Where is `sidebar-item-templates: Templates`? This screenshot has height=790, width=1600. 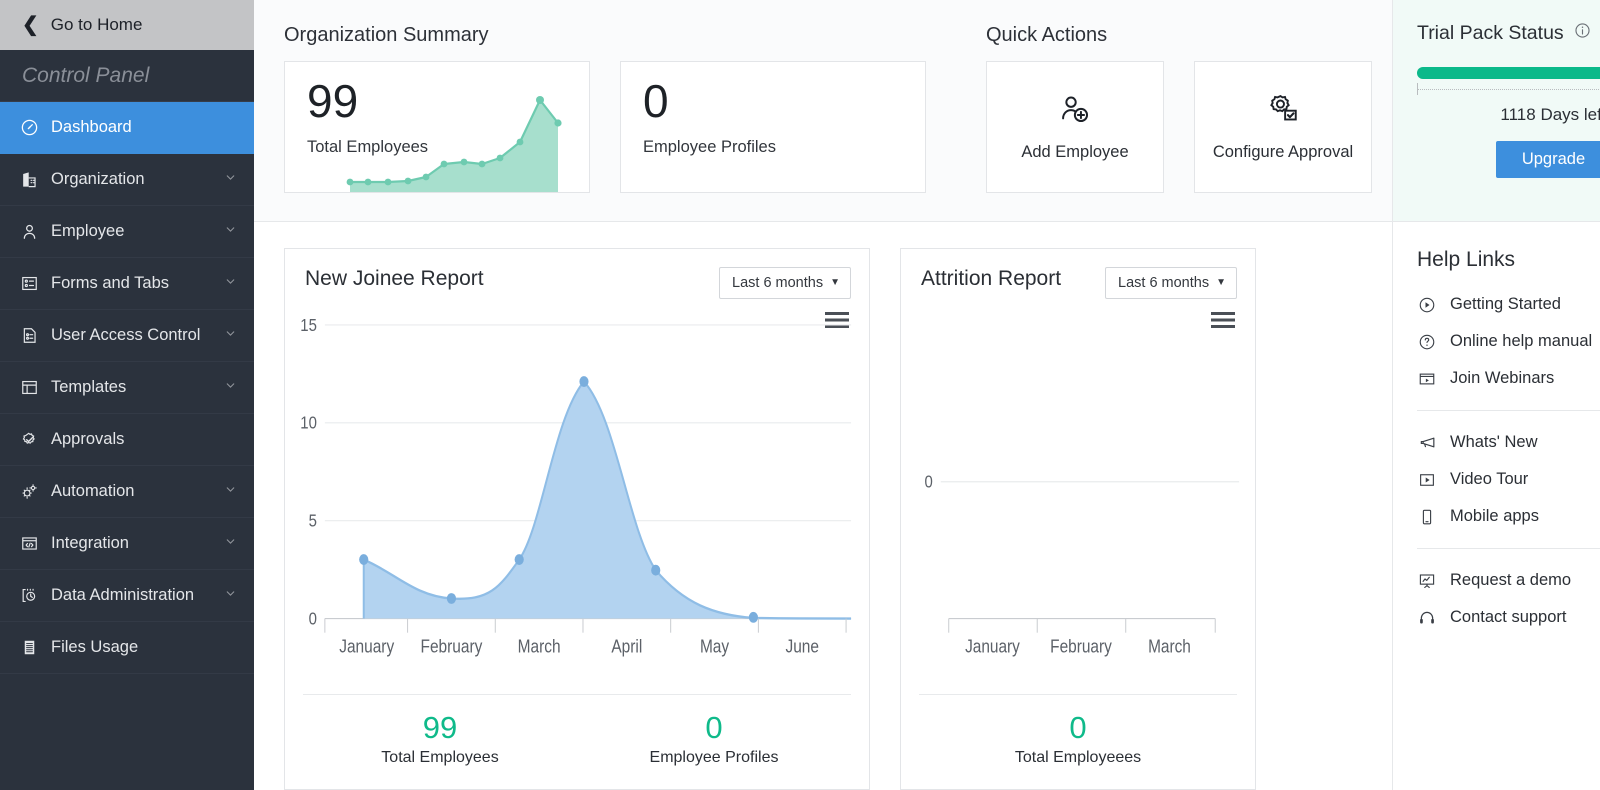
sidebar-item-templates: Templates is located at coordinates (127, 388).